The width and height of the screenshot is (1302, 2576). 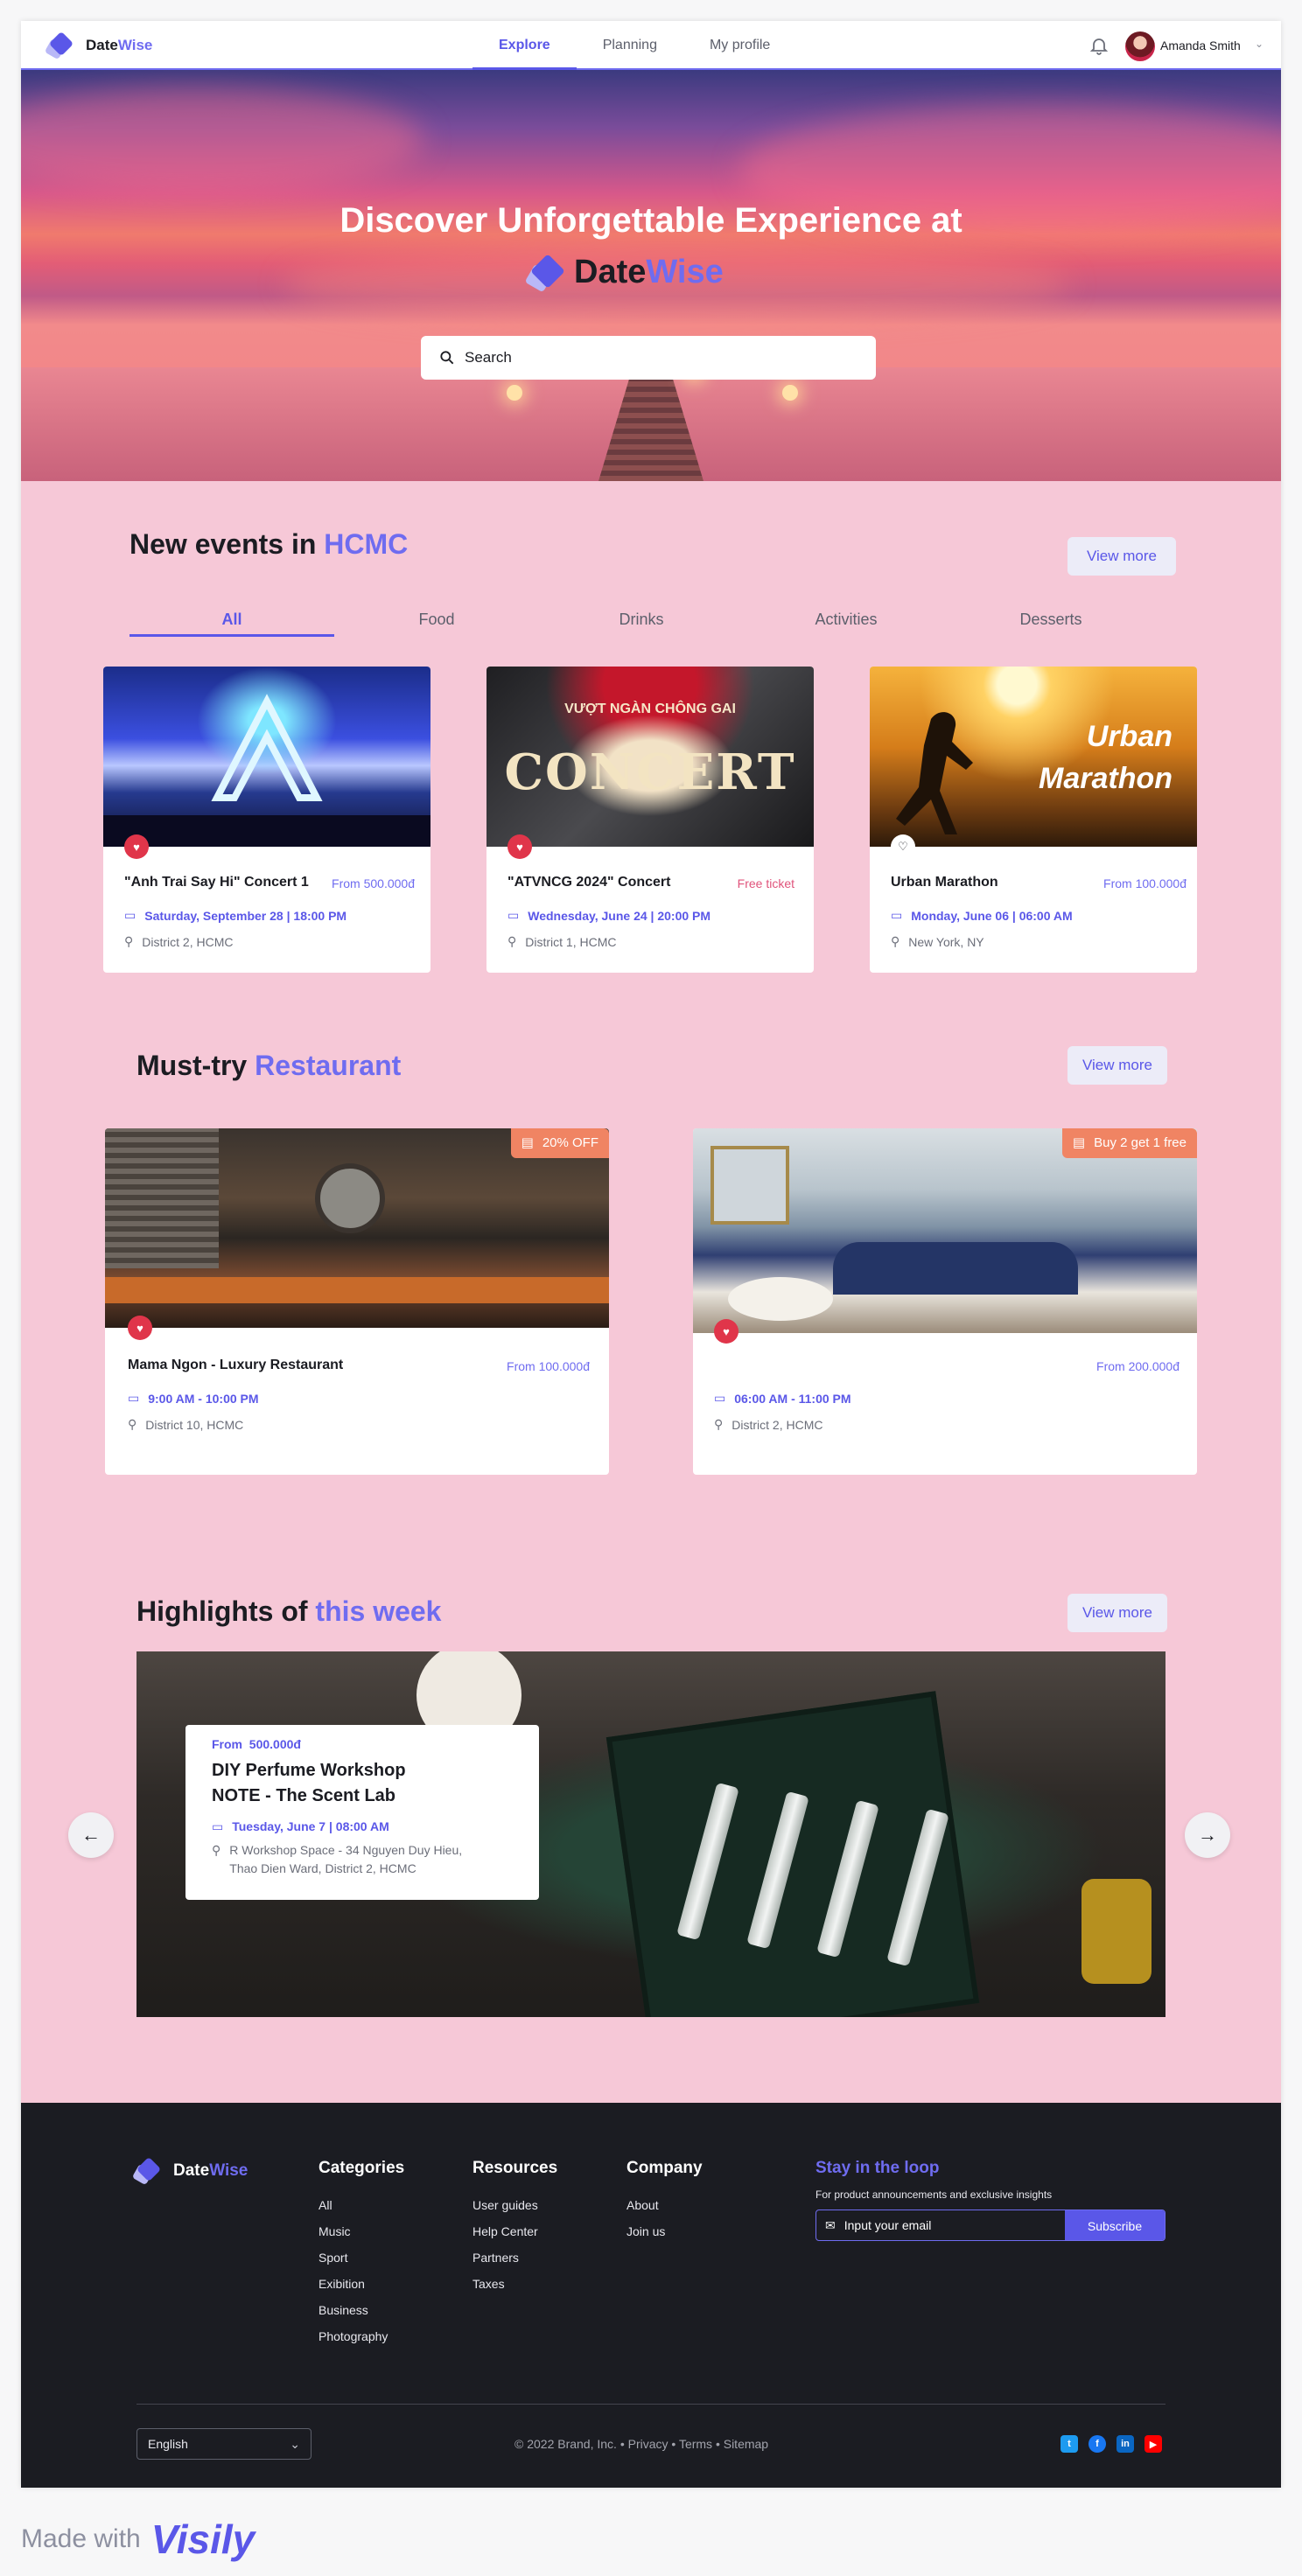 I want to click on footer-link: Photography, so click(x=361, y=2336).